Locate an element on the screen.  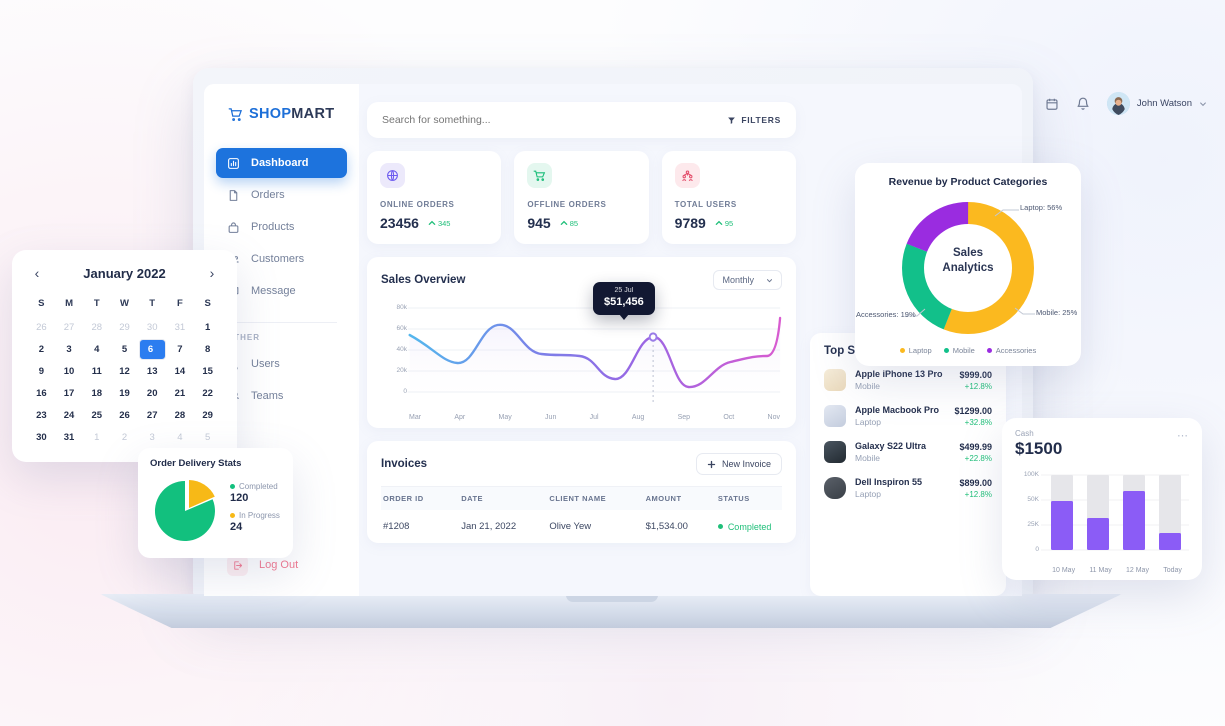
caret-up-icon is located at coordinates (564, 222).